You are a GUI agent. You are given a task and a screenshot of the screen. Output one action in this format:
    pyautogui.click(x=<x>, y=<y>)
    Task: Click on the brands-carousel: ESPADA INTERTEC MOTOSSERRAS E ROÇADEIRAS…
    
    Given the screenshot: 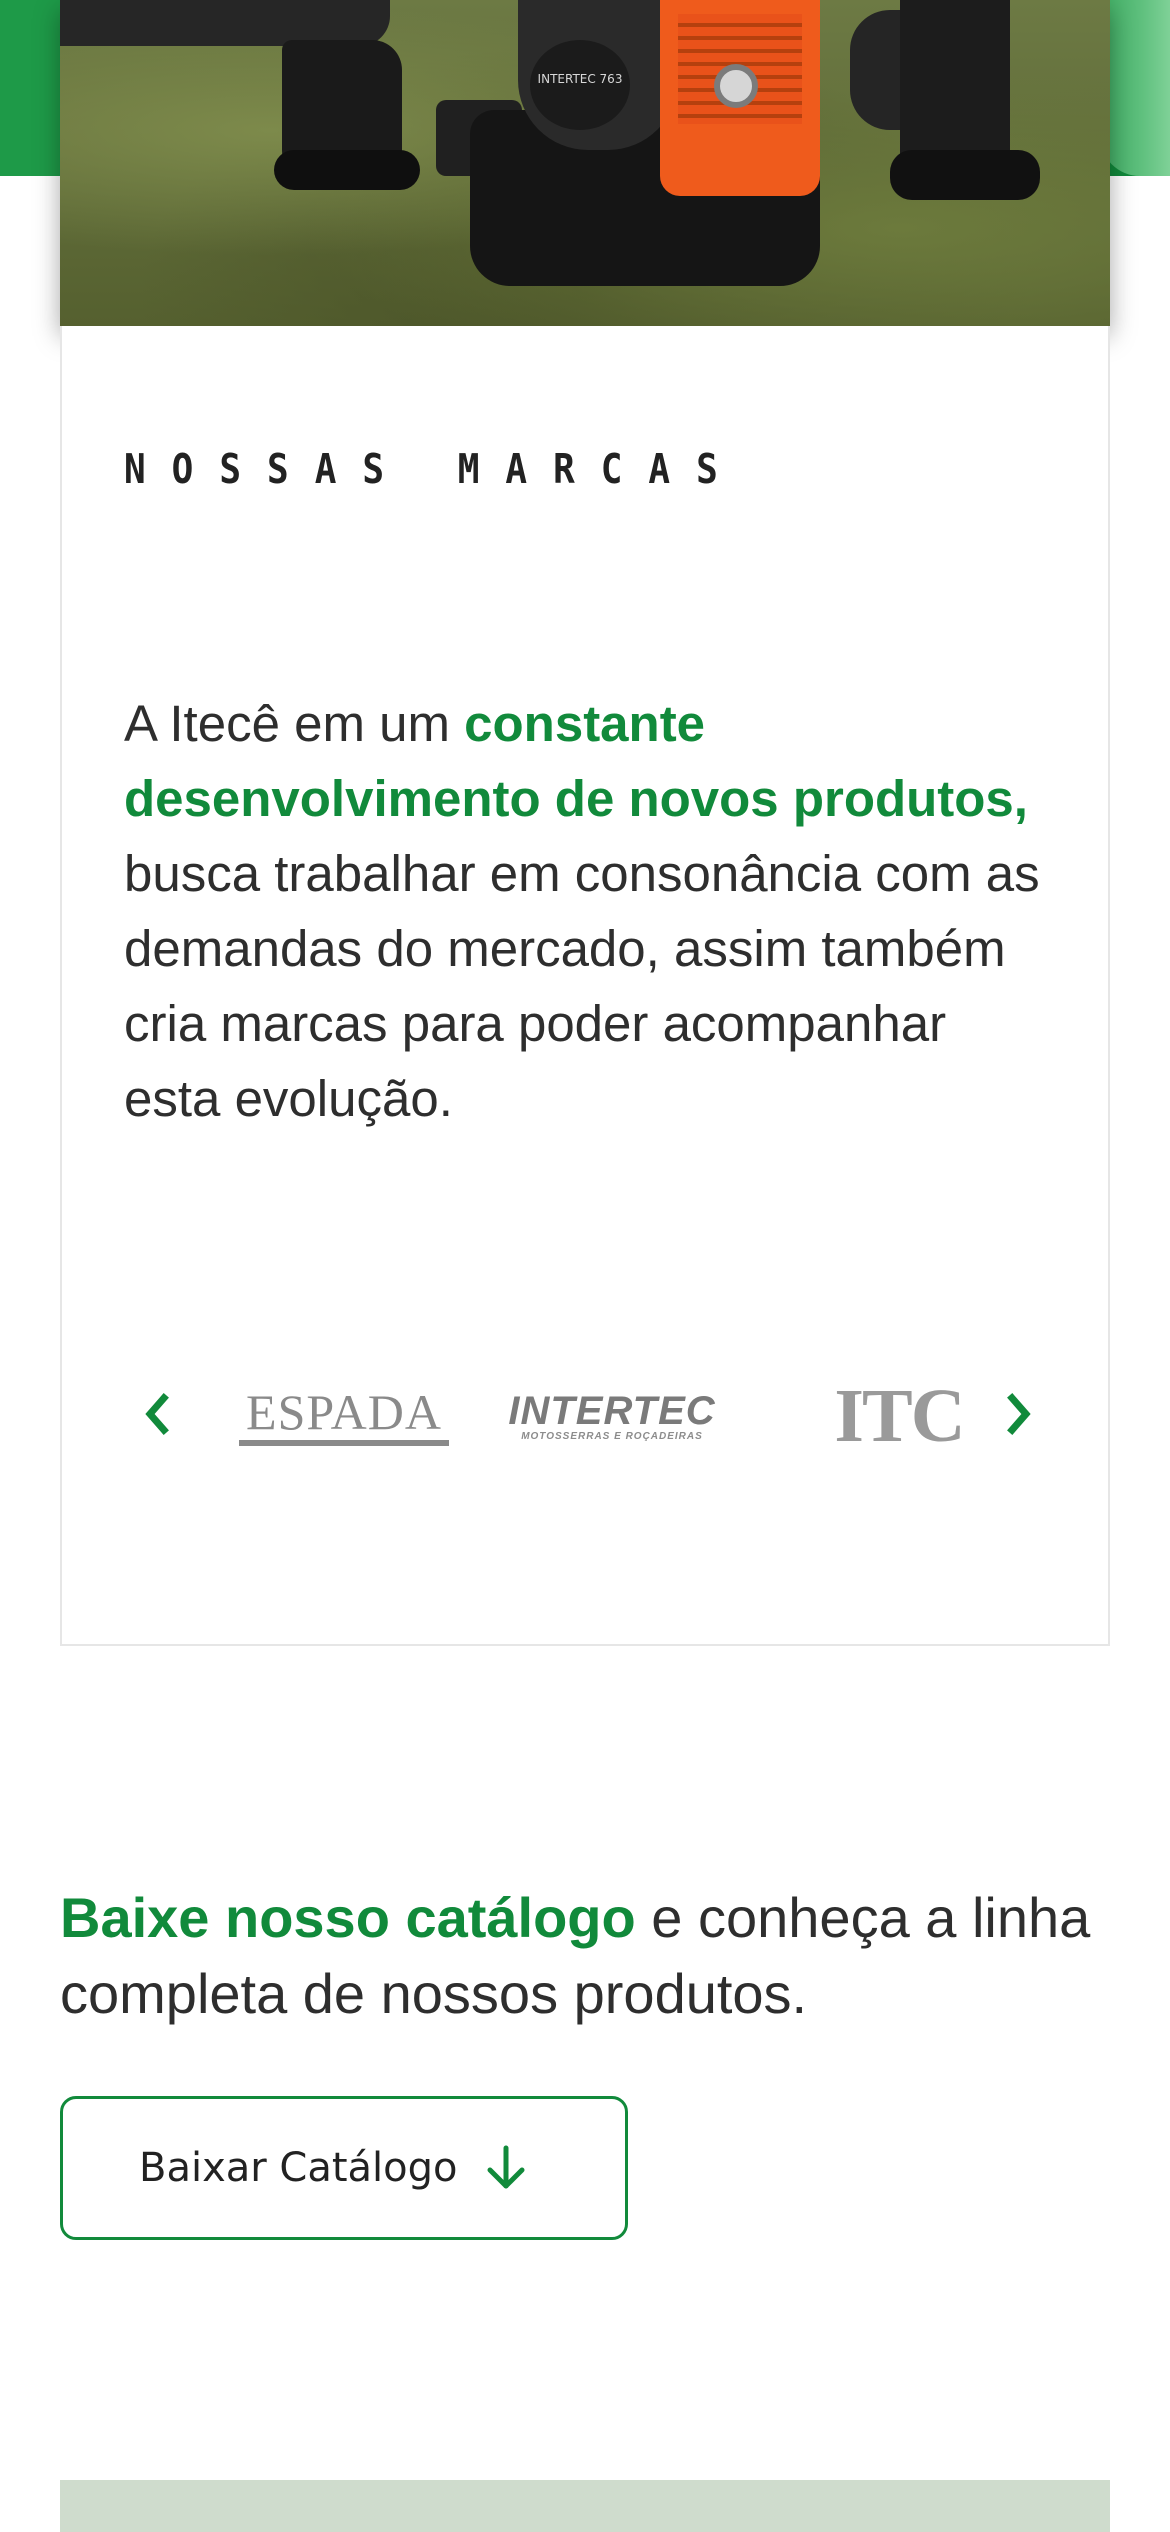 What is the action you would take?
    pyautogui.click(x=589, y=1414)
    